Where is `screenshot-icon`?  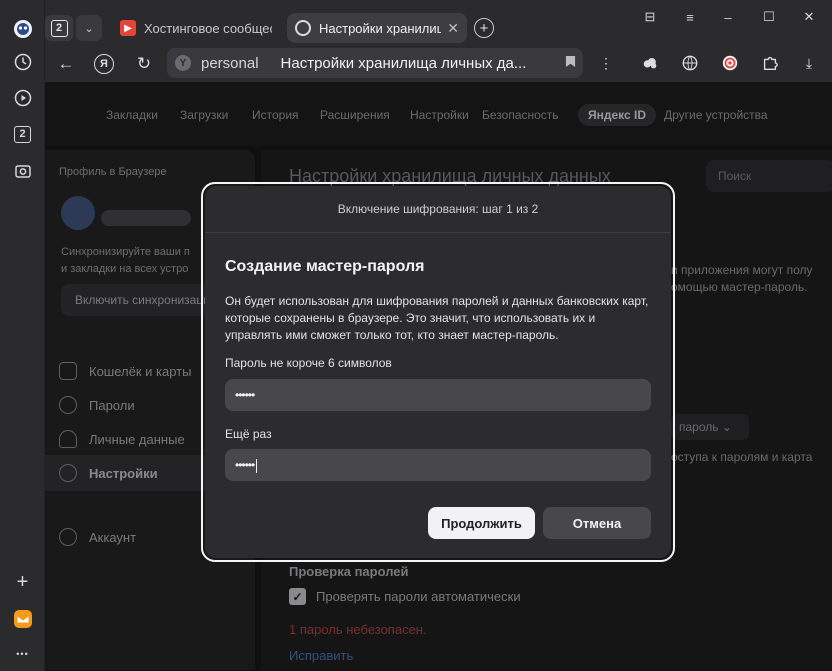 screenshot-icon is located at coordinates (22, 170).